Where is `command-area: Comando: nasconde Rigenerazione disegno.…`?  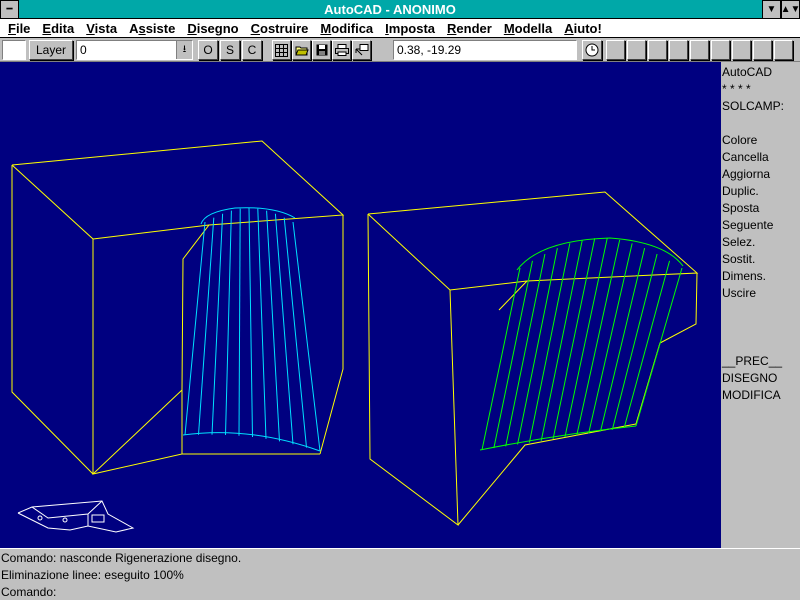
command-area: Comando: nasconde Rigenerazione disegno.… is located at coordinates (400, 574).